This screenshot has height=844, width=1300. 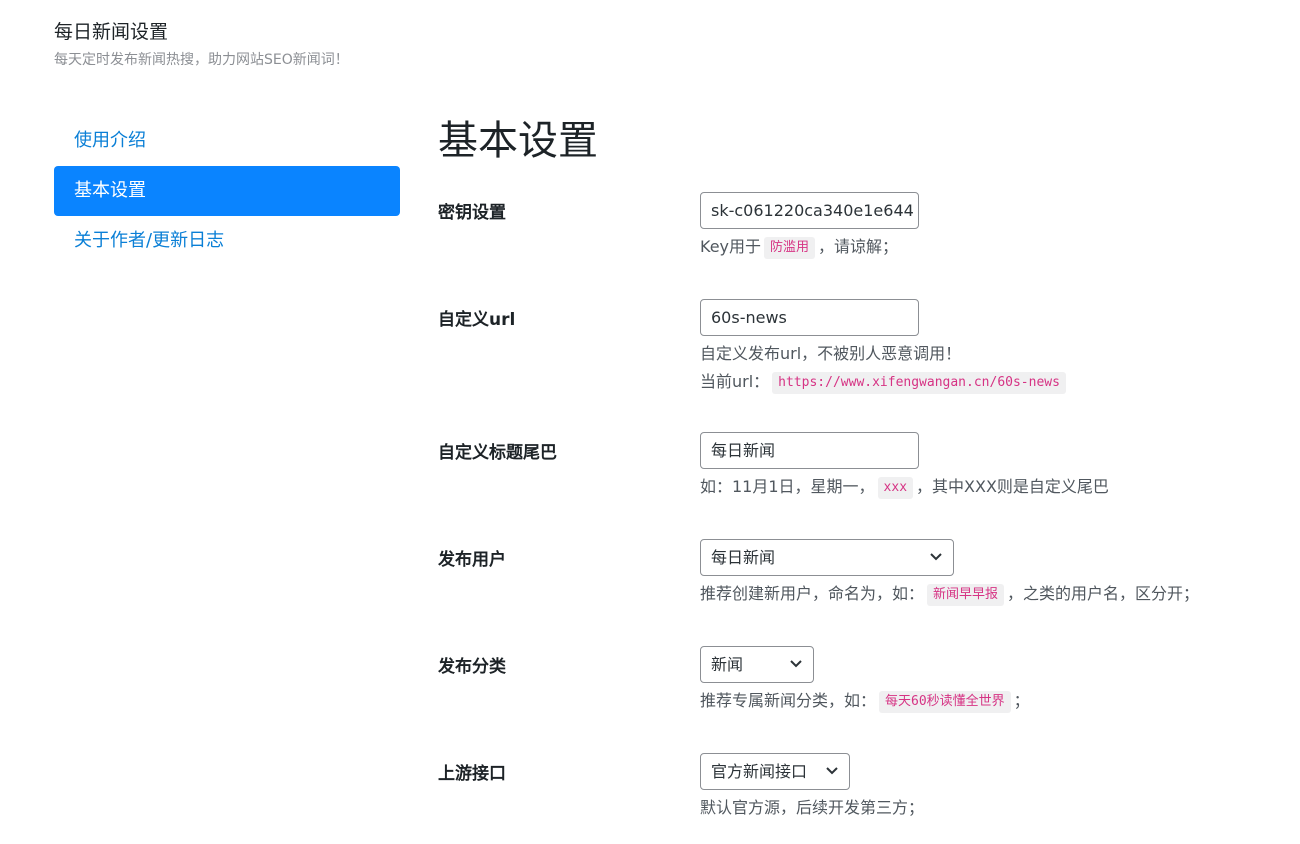 What do you see at coordinates (472, 213) in the screenshot?
I see `key-label: 密钥设置` at bounding box center [472, 213].